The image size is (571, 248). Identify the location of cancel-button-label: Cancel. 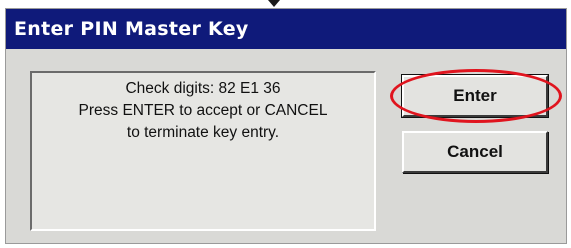
(475, 151).